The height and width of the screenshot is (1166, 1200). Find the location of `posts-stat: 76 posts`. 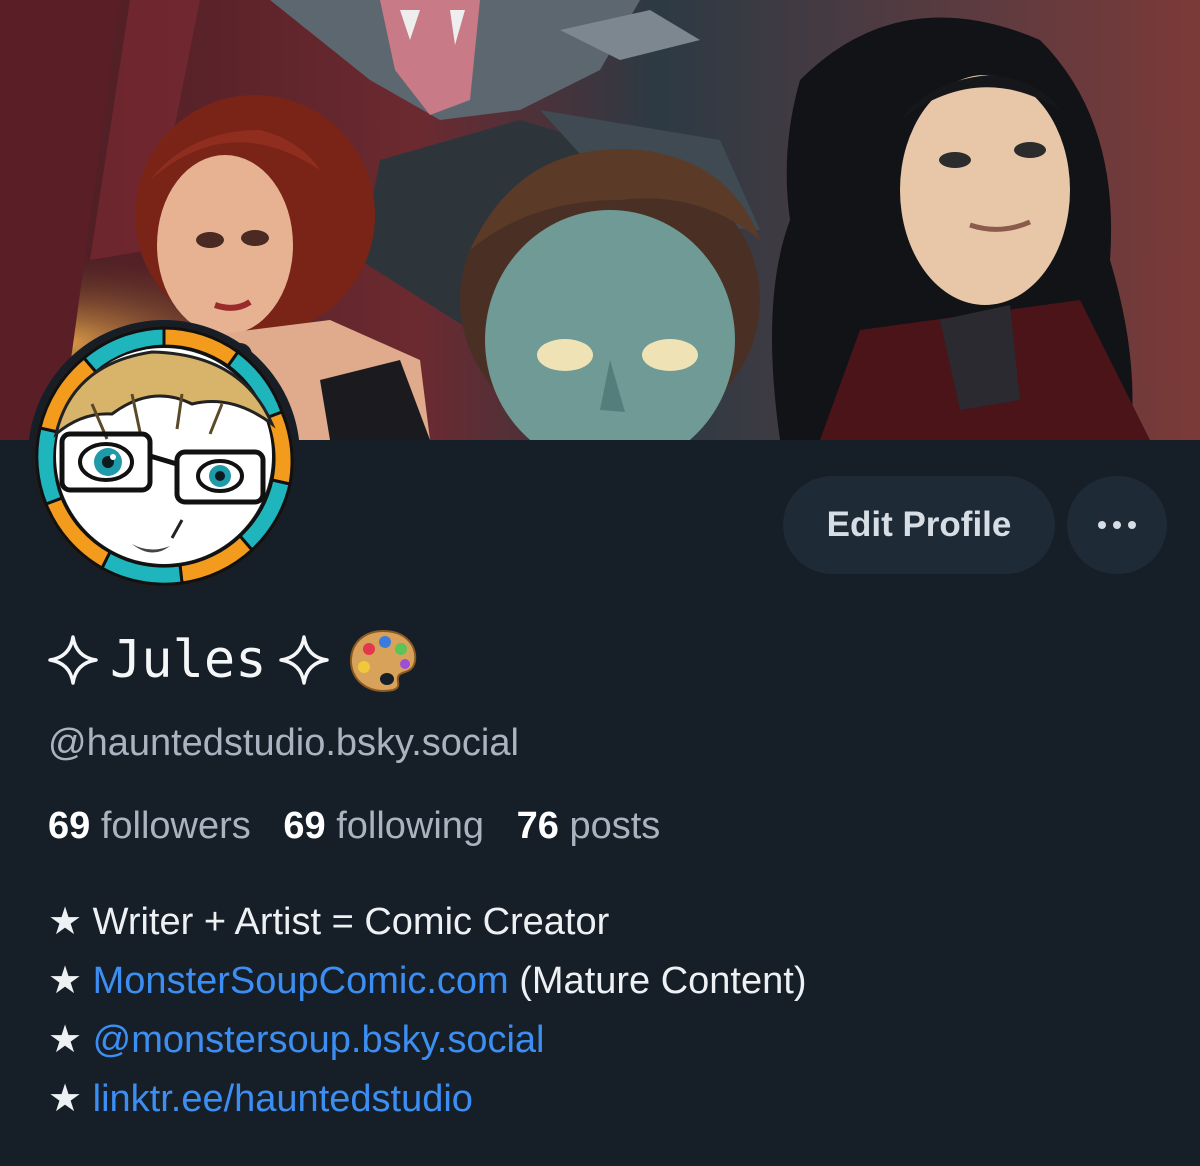

posts-stat: 76 posts is located at coordinates (589, 826).